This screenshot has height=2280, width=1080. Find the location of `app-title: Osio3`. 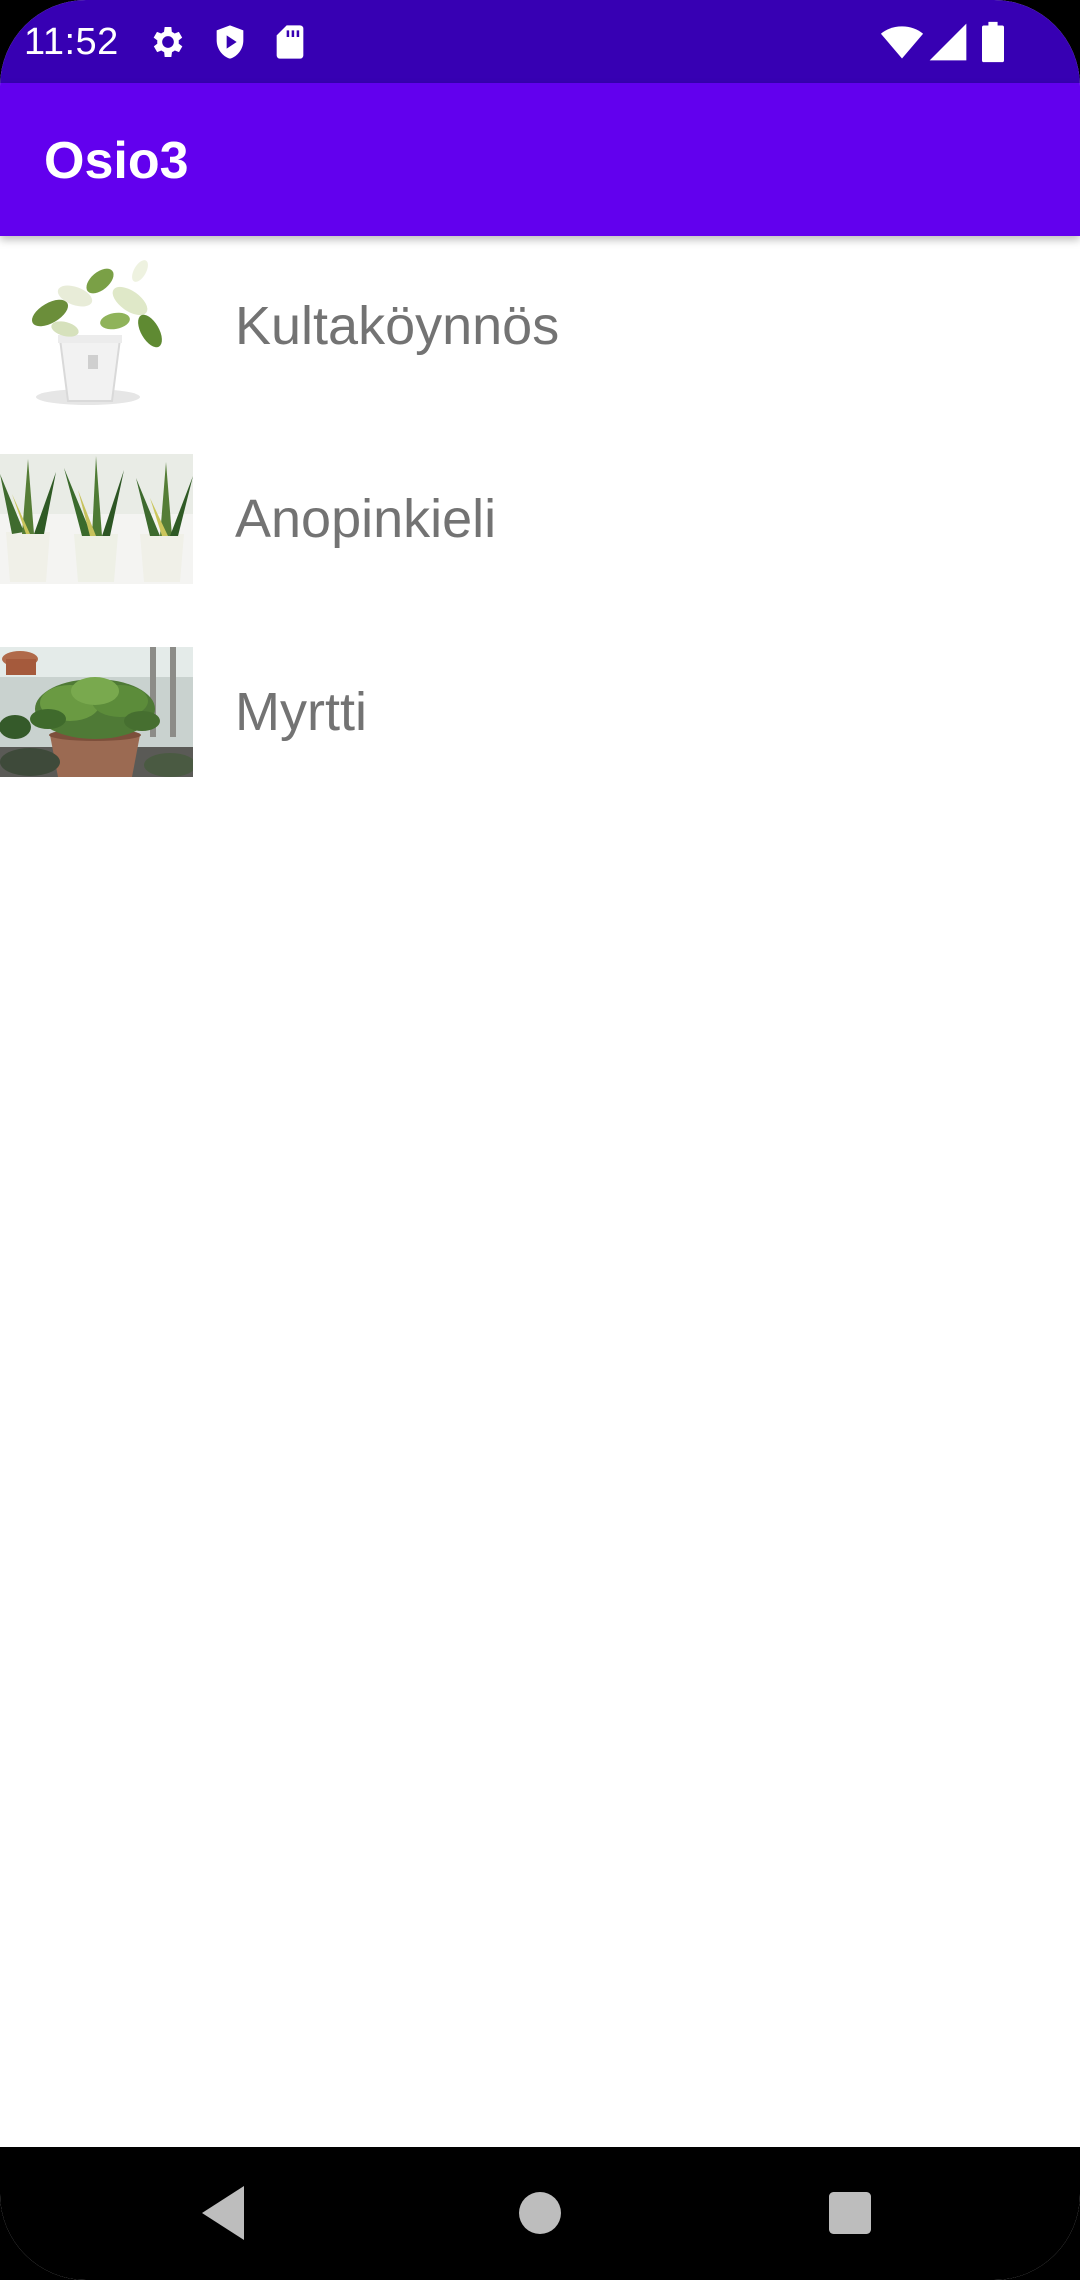

app-title: Osio3 is located at coordinates (116, 161).